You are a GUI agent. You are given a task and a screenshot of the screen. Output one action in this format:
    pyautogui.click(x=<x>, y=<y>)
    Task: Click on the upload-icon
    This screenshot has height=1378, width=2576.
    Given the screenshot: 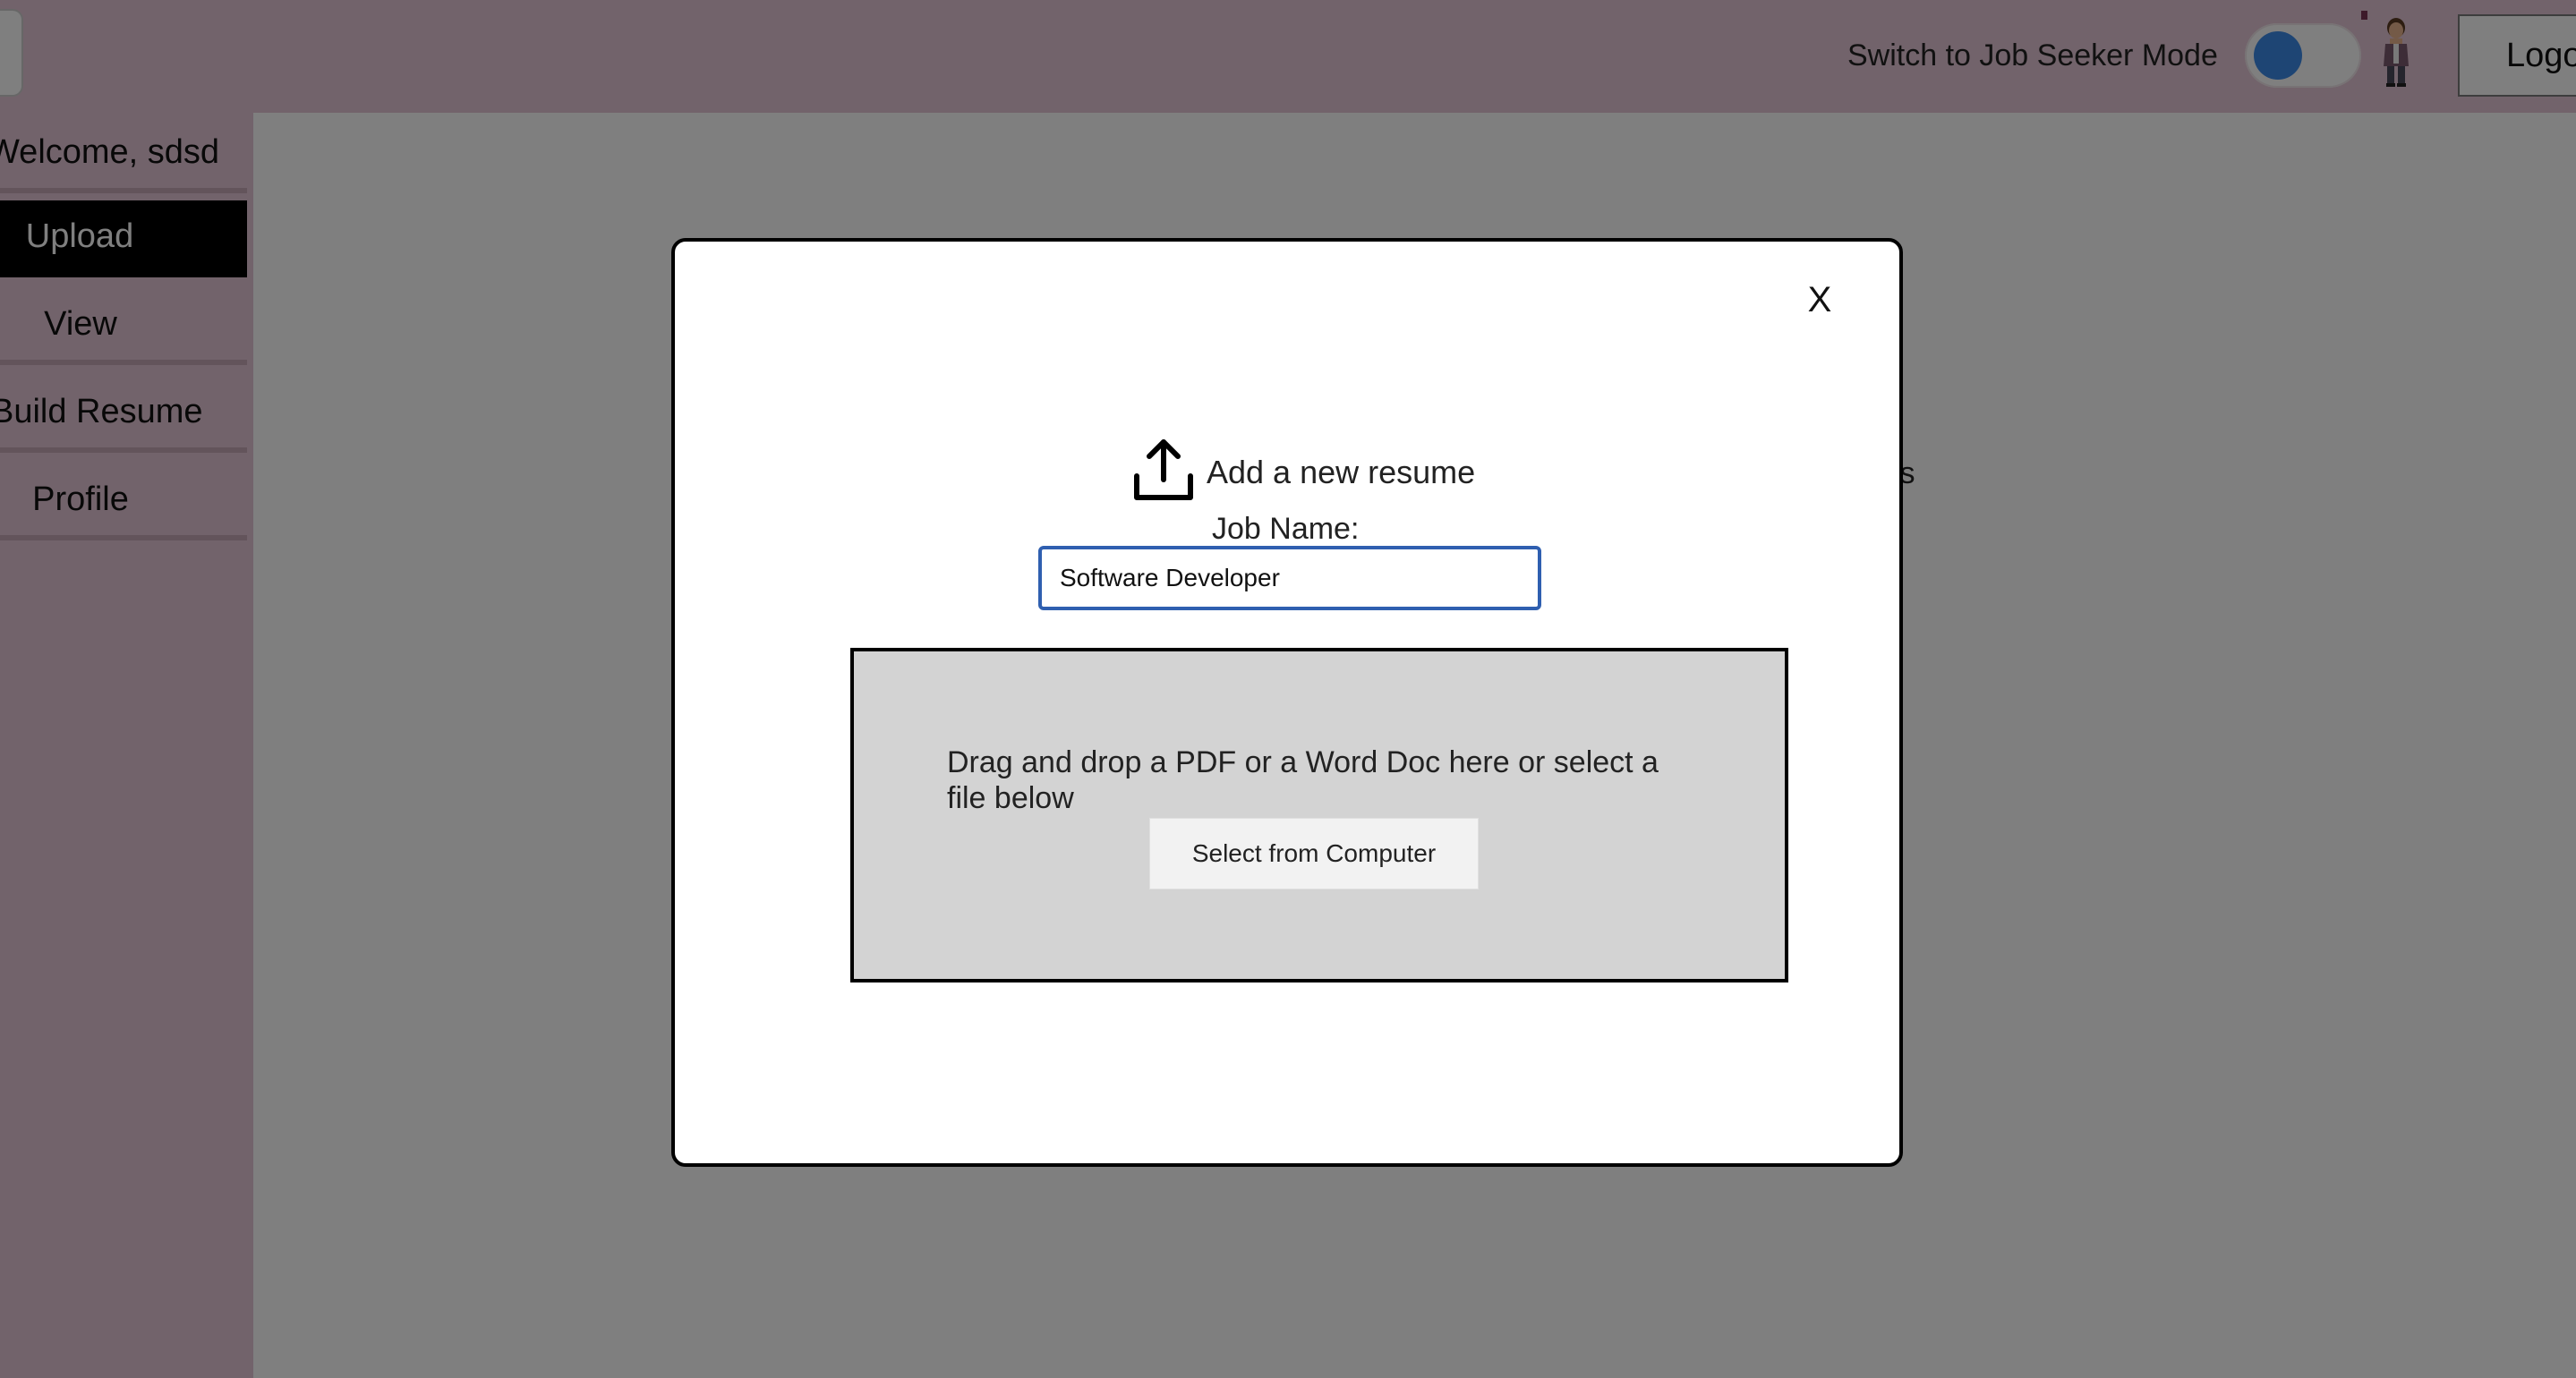 What is the action you would take?
    pyautogui.click(x=1163, y=470)
    